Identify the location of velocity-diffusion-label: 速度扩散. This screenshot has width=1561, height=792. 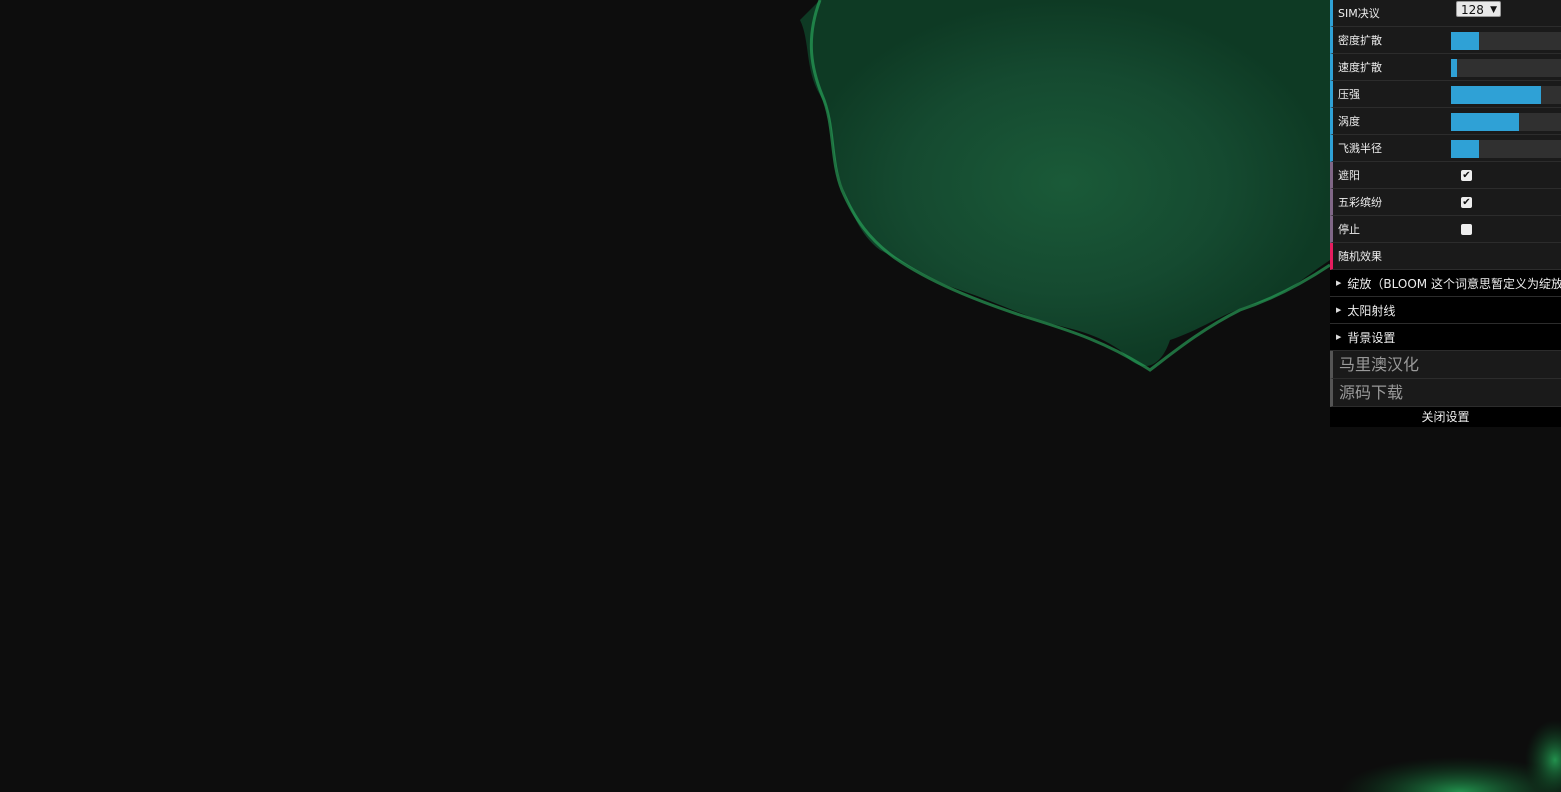
(1360, 67).